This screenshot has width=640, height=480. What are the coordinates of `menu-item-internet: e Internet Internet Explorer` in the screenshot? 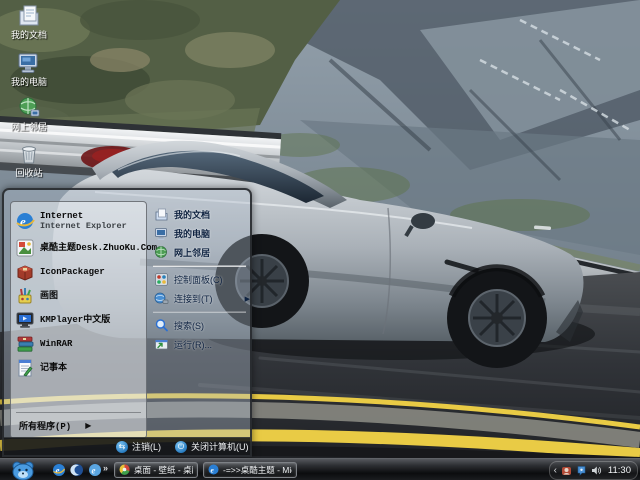 It's located at (78, 221).